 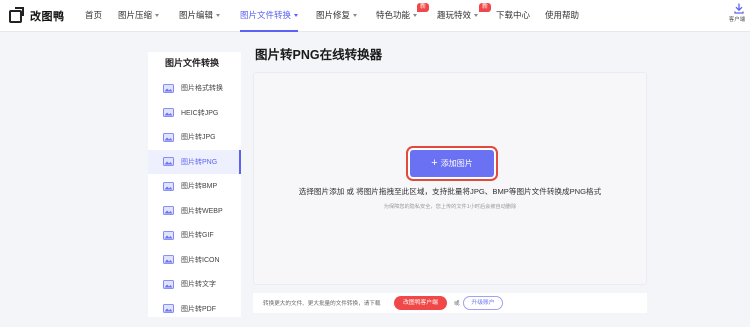 I want to click on nav-image-compress: 图片压缩, so click(x=139, y=16).